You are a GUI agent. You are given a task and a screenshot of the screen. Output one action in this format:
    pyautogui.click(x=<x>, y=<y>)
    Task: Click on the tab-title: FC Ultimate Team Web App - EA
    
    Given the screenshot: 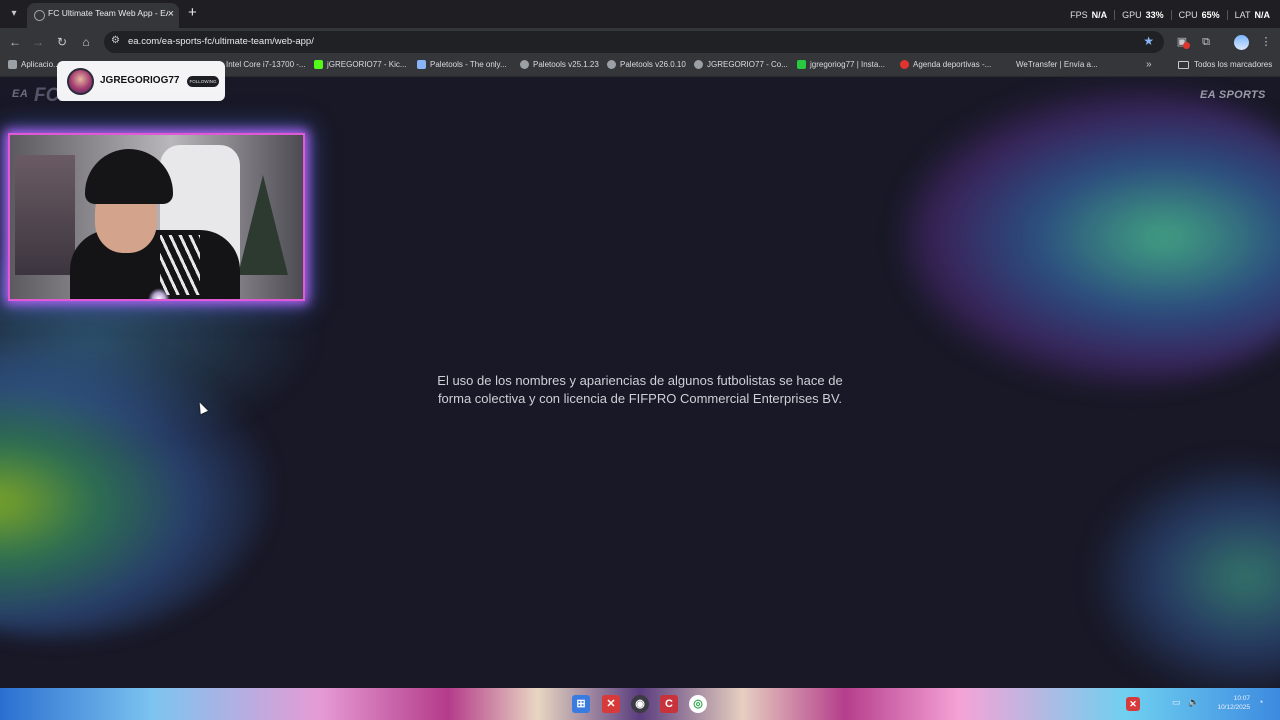 What is the action you would take?
    pyautogui.click(x=108, y=13)
    